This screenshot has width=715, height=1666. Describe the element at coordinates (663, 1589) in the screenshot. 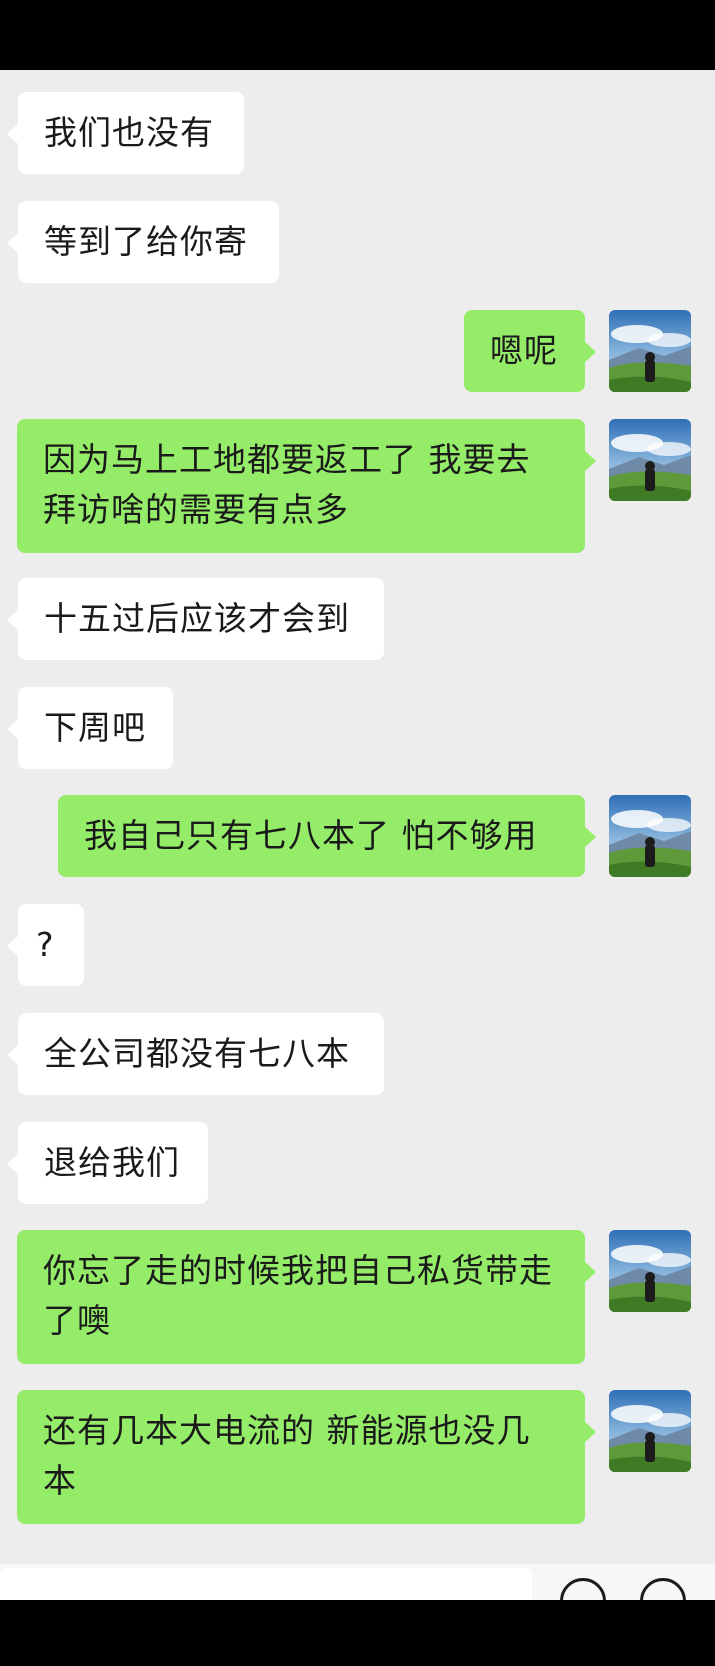

I see `add-circle-icon` at that location.